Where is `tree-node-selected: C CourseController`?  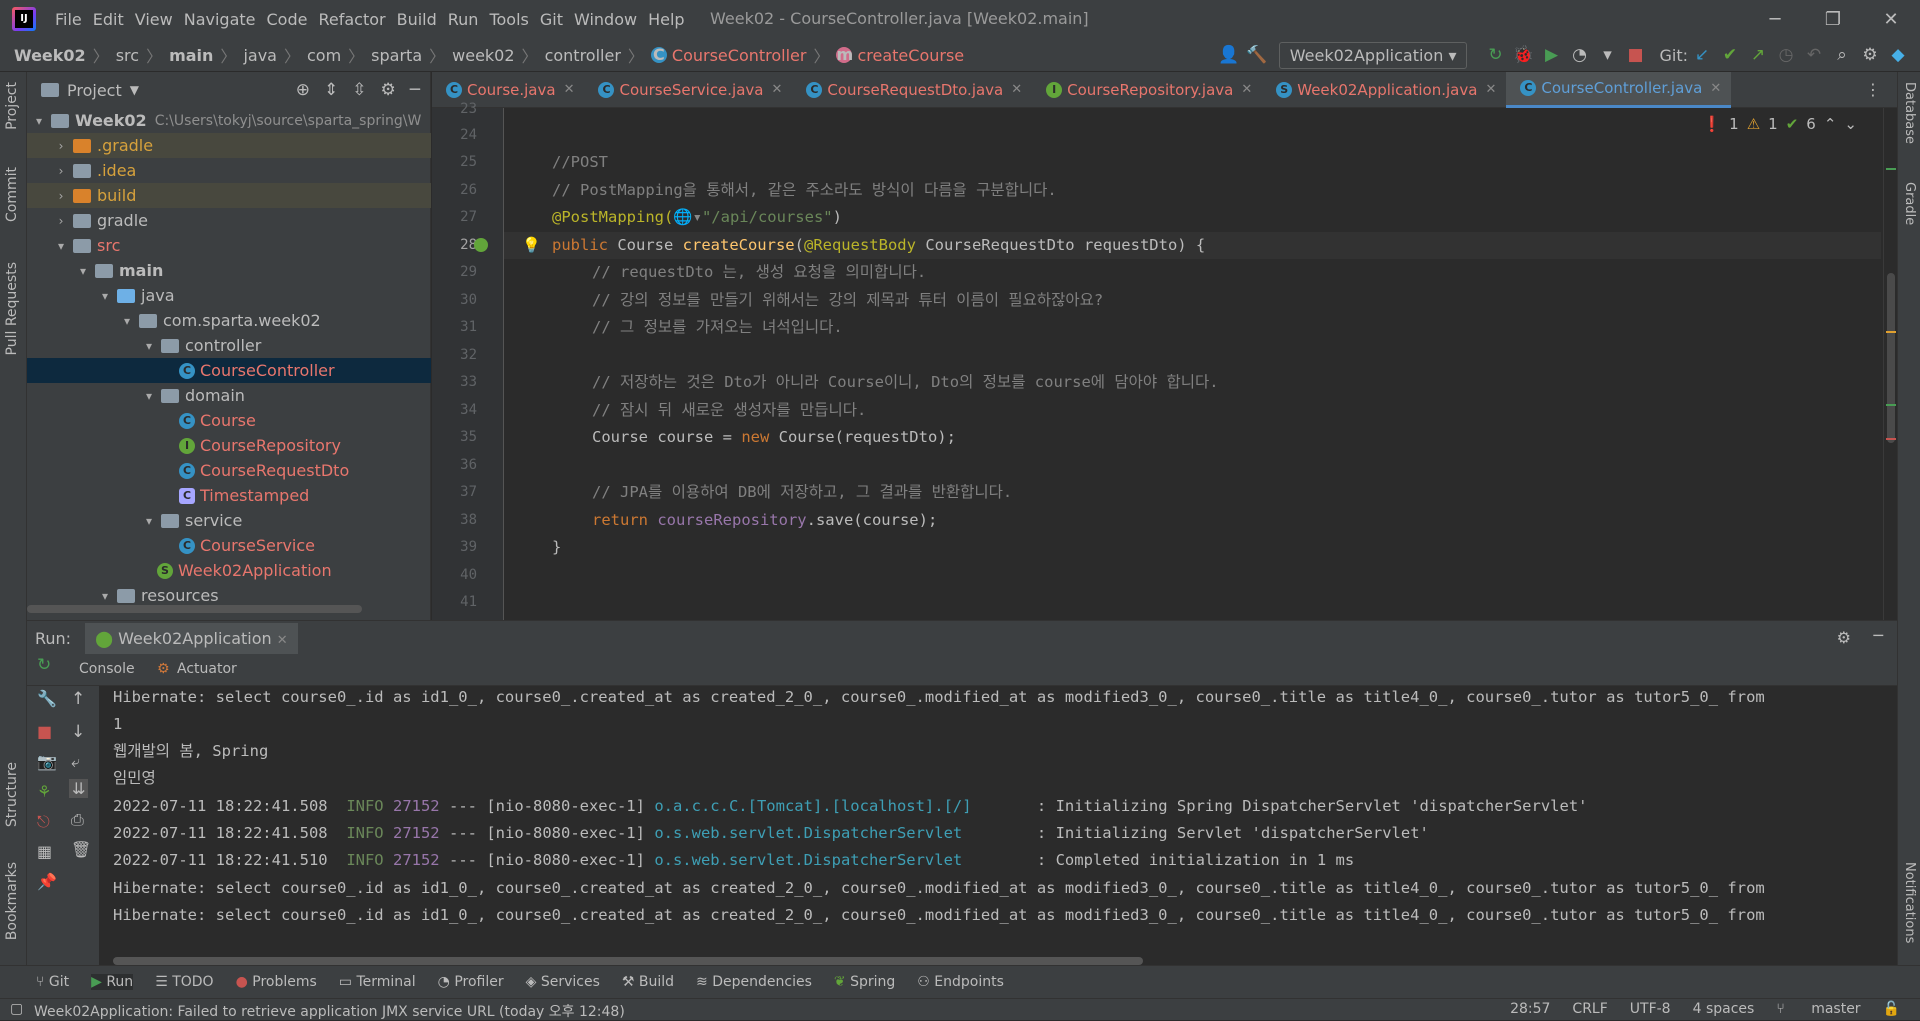
tree-node-selected: C CourseController is located at coordinates (229, 370).